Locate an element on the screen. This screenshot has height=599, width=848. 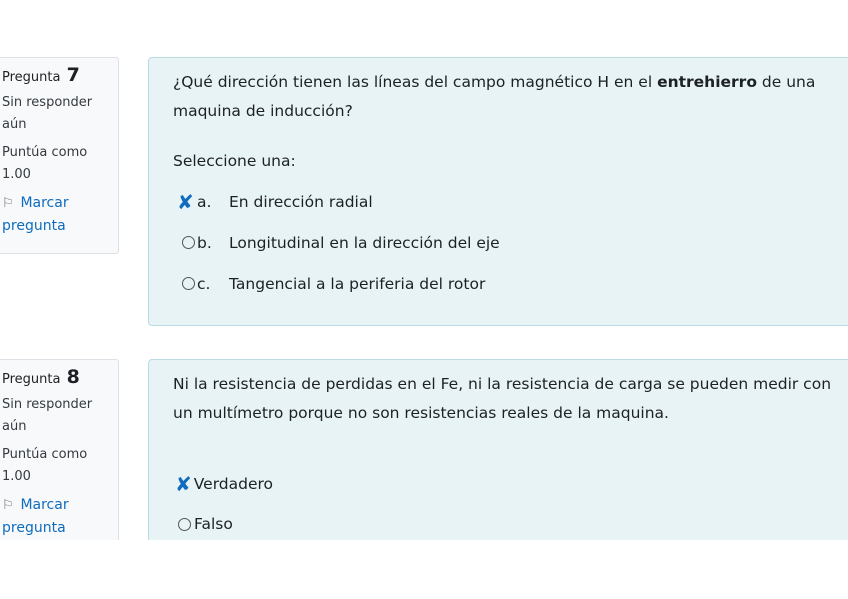
option-text: En dirección radial is located at coordinates (301, 201).